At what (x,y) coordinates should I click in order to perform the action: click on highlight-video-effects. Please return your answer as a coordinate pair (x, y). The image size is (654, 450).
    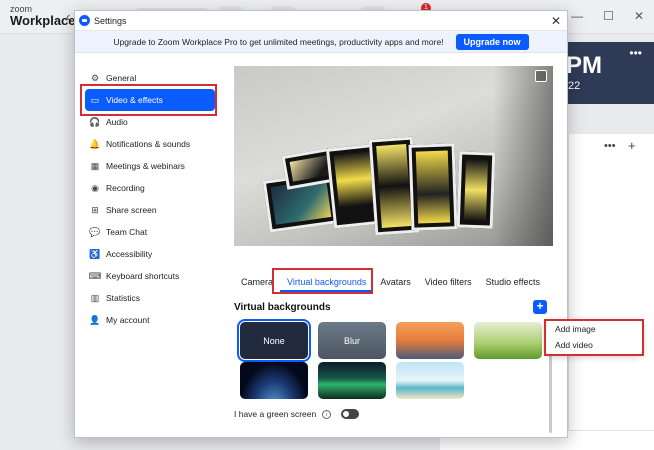
    Looking at the image, I should click on (148, 100).